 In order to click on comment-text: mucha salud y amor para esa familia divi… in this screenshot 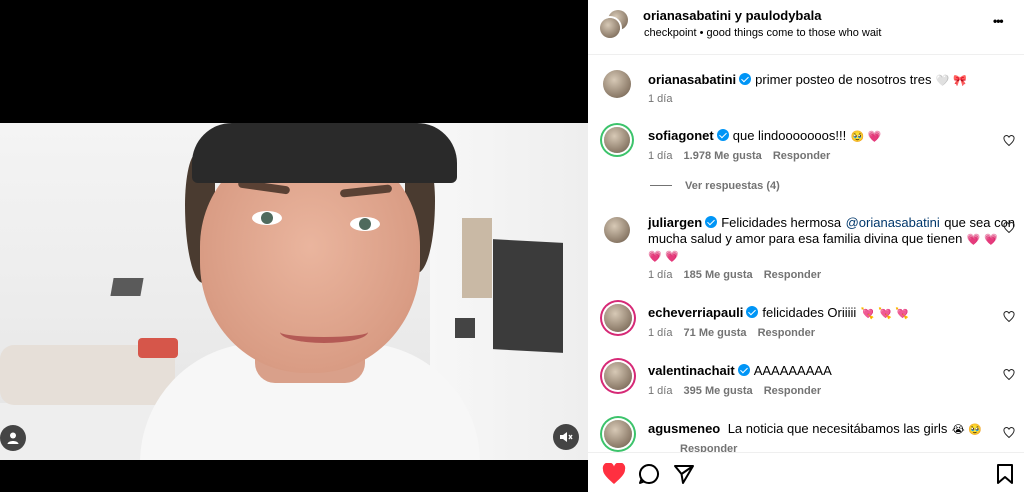, I will do `click(805, 238)`.